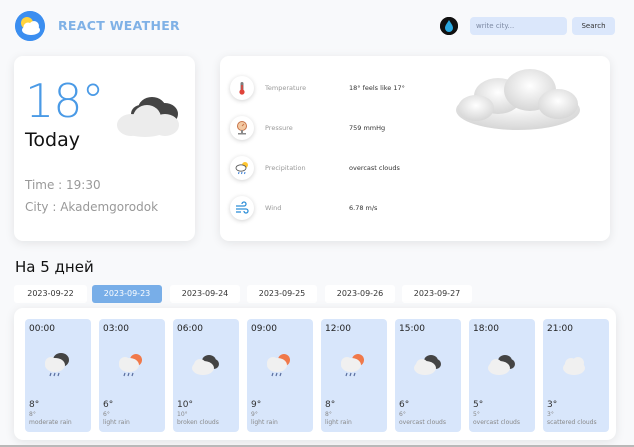 This screenshot has height=447, width=634. I want to click on today-label: Today, so click(52, 140).